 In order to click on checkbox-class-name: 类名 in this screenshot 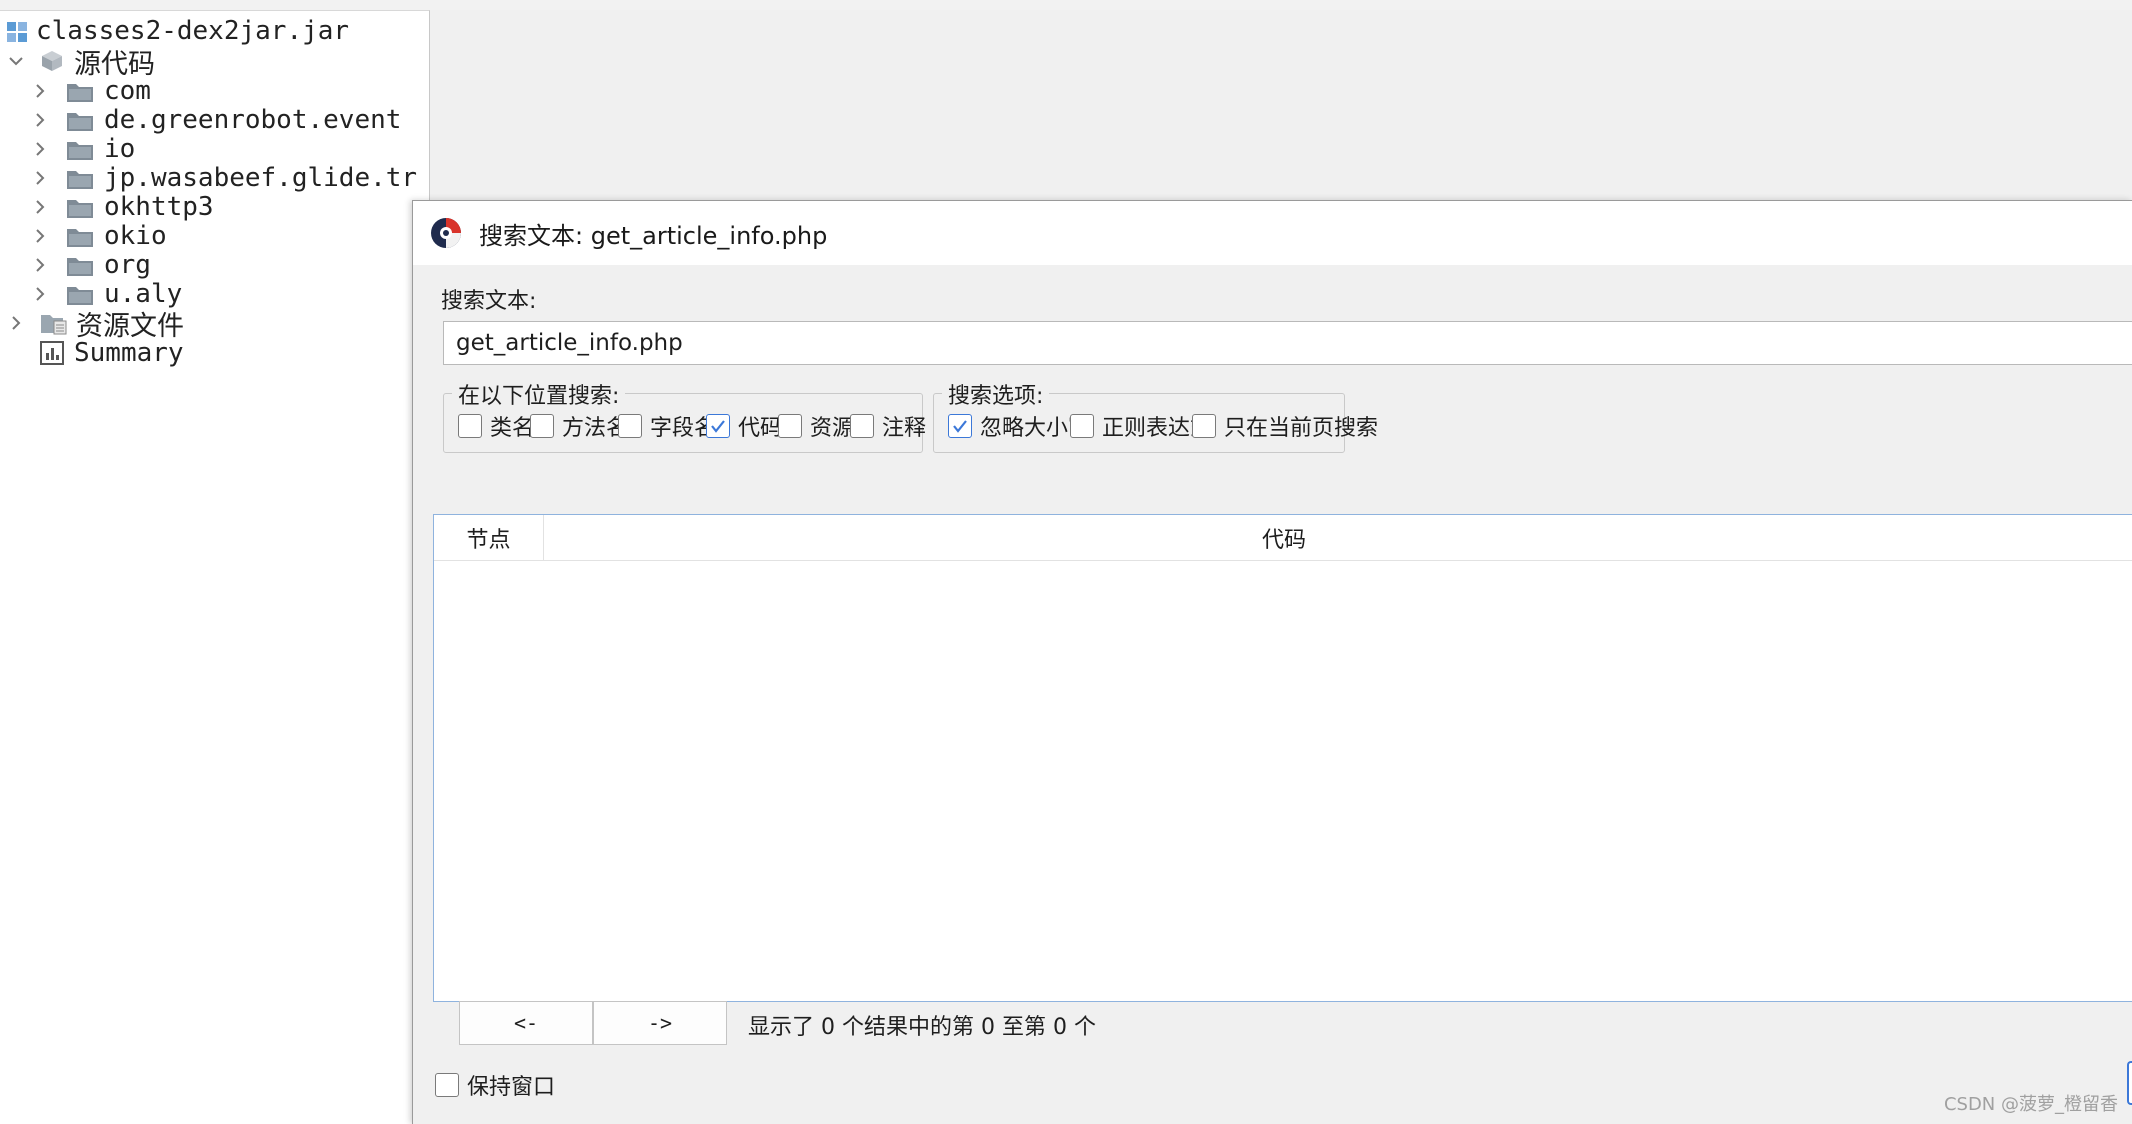, I will do `click(496, 426)`.